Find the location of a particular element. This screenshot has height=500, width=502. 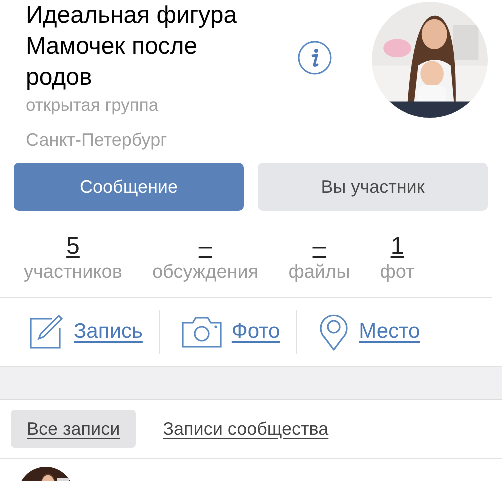

stat-count: 1 is located at coordinates (397, 247).